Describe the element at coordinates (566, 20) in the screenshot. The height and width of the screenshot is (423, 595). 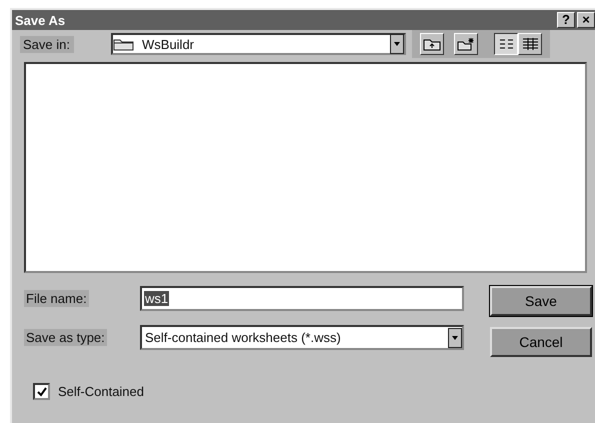
I see `help-button: ?` at that location.